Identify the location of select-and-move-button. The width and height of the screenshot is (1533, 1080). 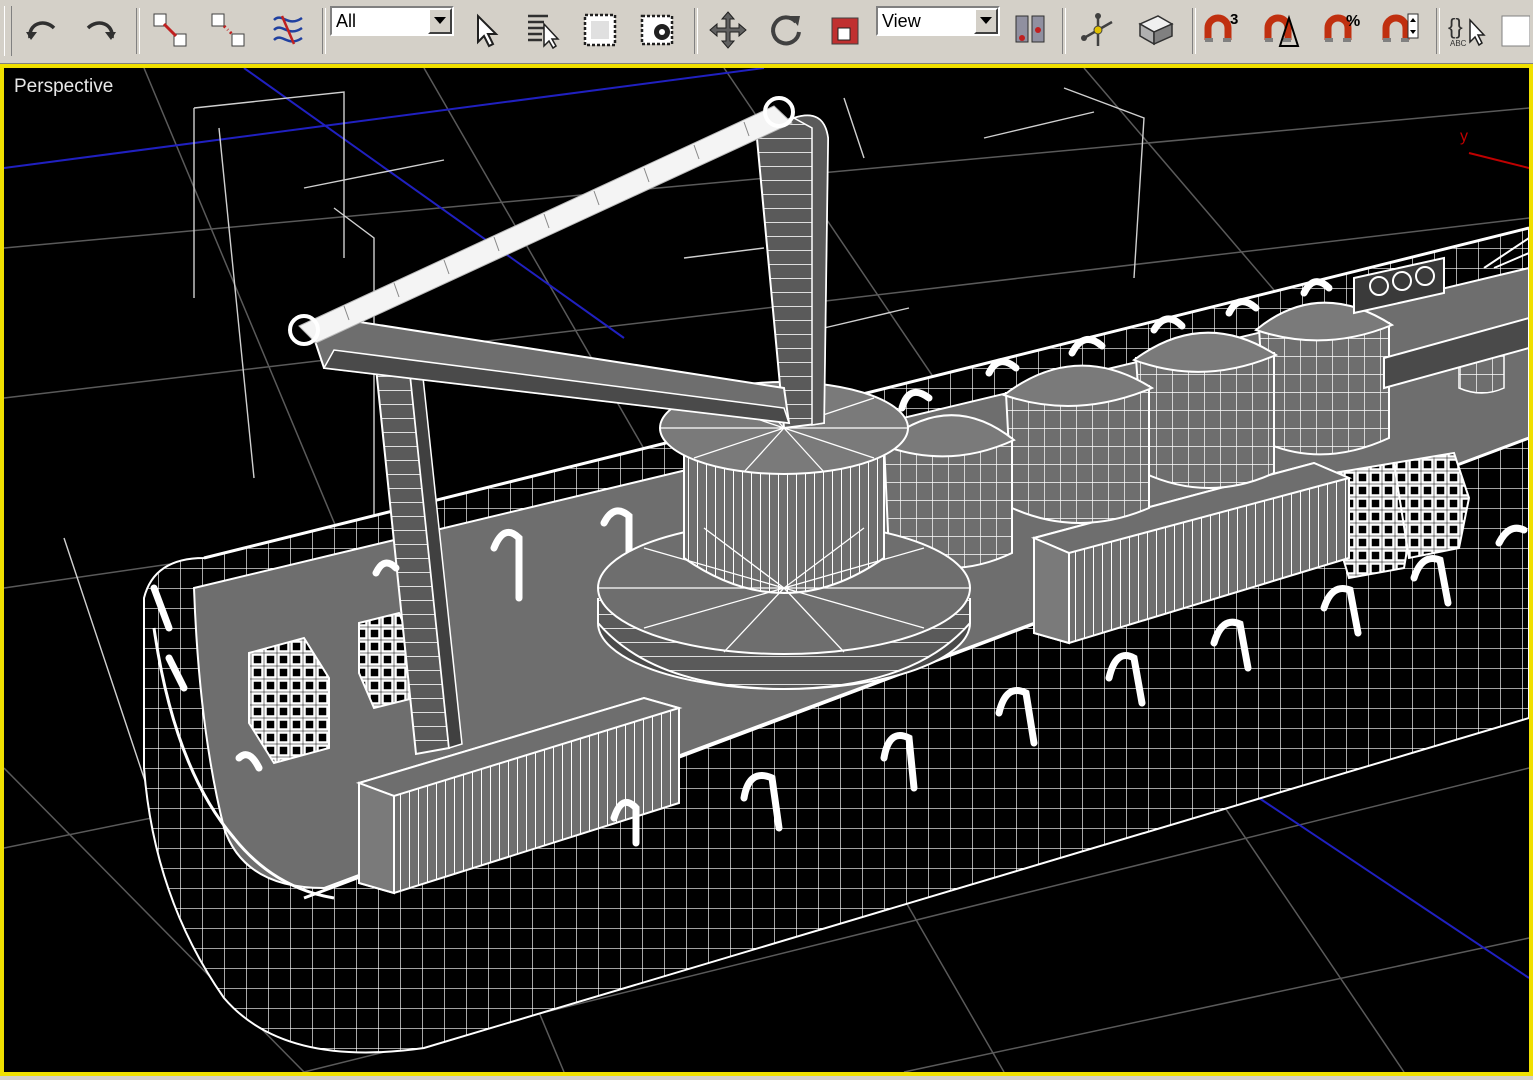
(728, 30).